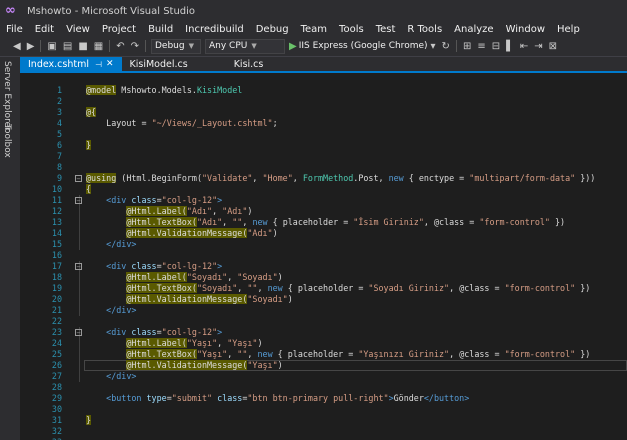 The width and height of the screenshot is (627, 440). I want to click on line-number: 10, so click(56, 189).